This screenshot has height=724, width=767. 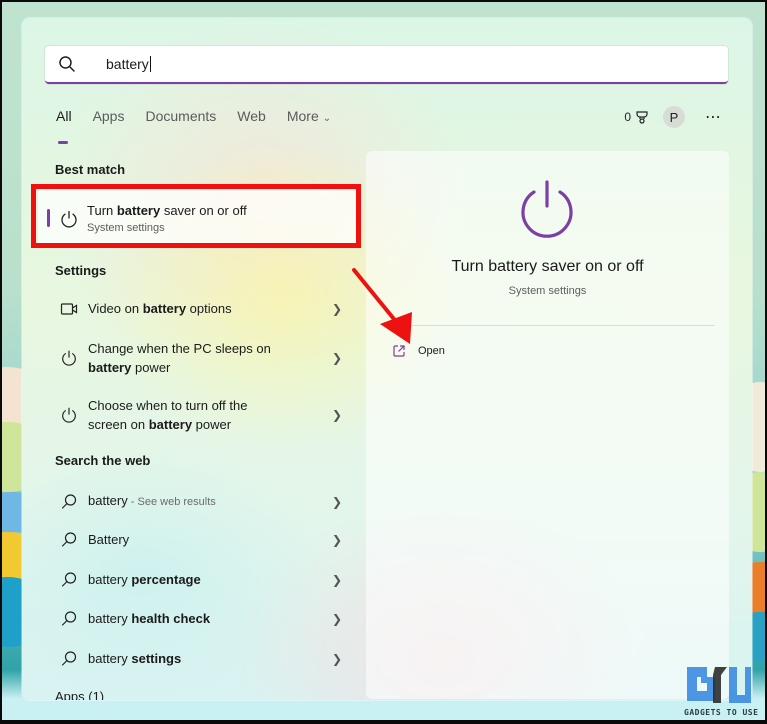 I want to click on video-icon, so click(x=69, y=308).